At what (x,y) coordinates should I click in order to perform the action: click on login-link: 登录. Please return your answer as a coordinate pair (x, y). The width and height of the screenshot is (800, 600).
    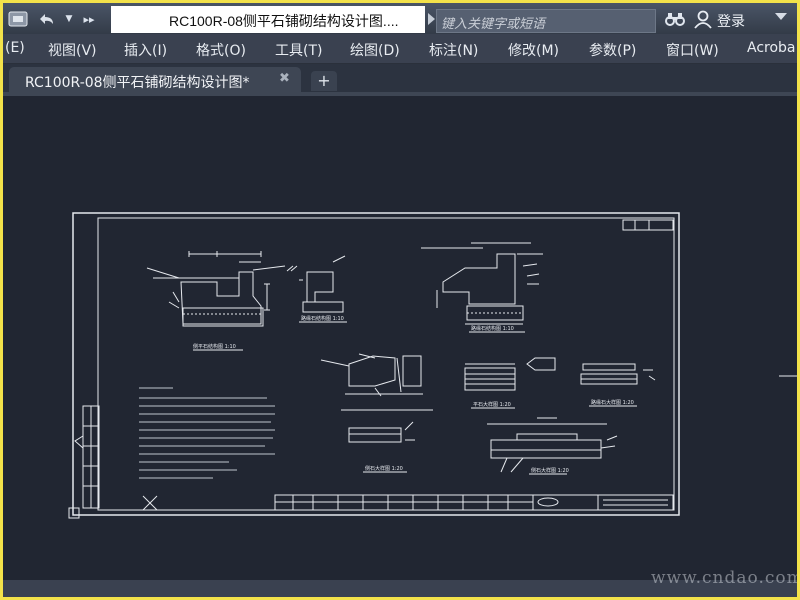
    Looking at the image, I should click on (731, 21).